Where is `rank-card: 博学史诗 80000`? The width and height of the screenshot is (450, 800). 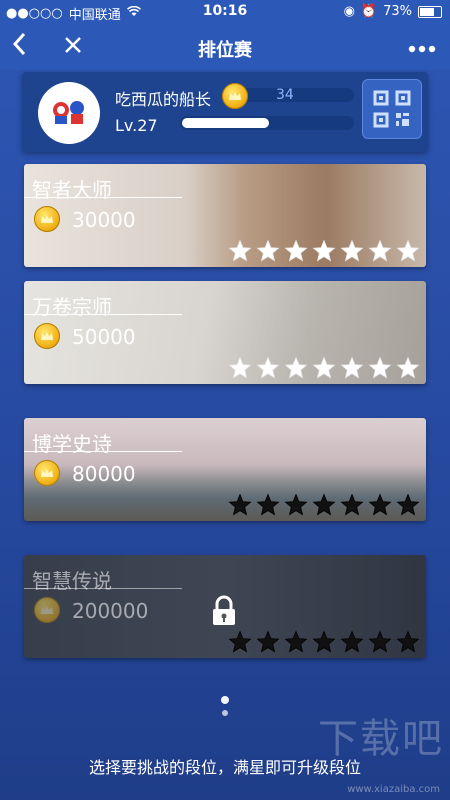 rank-card: 博学史诗 80000 is located at coordinates (225, 469).